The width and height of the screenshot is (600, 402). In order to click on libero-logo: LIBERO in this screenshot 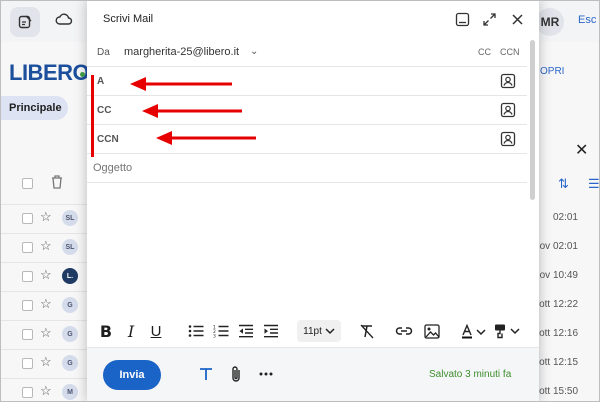, I will do `click(49, 72)`.